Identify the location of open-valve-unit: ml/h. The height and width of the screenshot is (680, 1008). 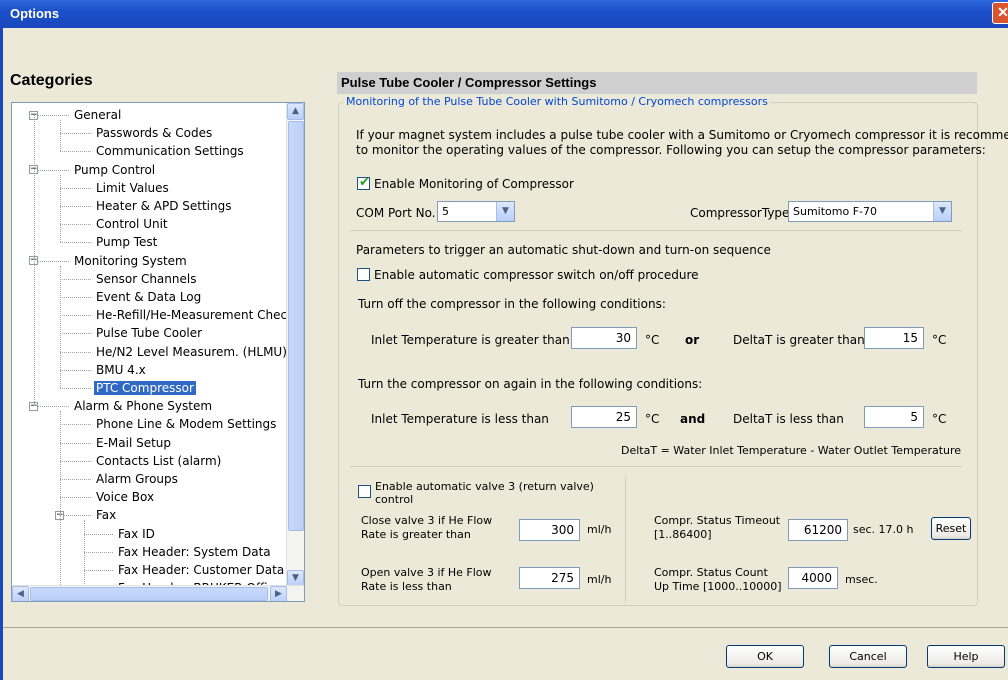
(599, 579).